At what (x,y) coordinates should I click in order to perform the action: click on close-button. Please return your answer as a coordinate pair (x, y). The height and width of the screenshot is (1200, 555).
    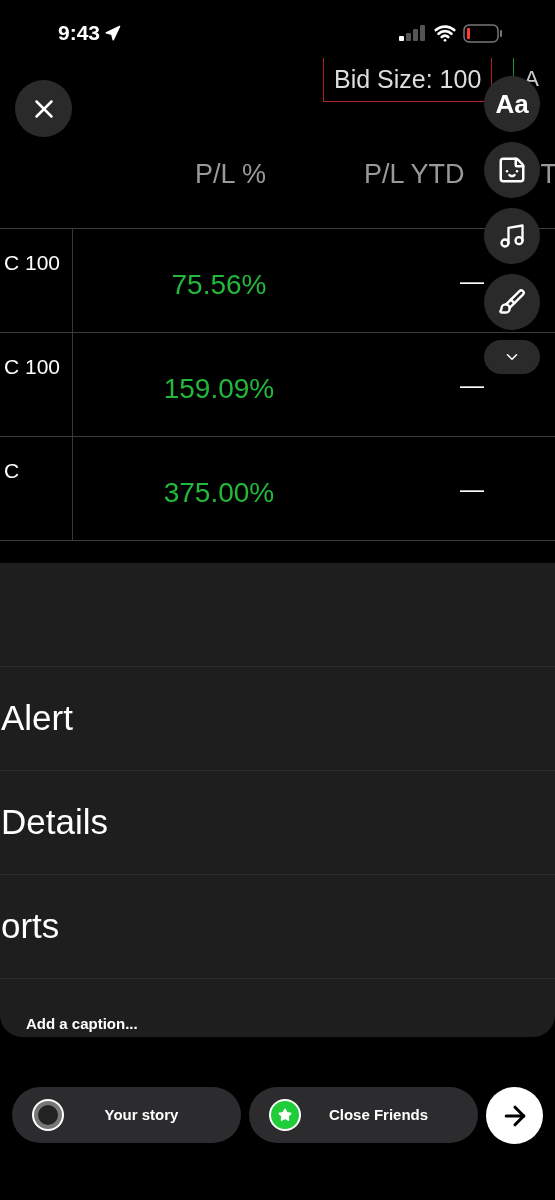
    Looking at the image, I should click on (43, 108).